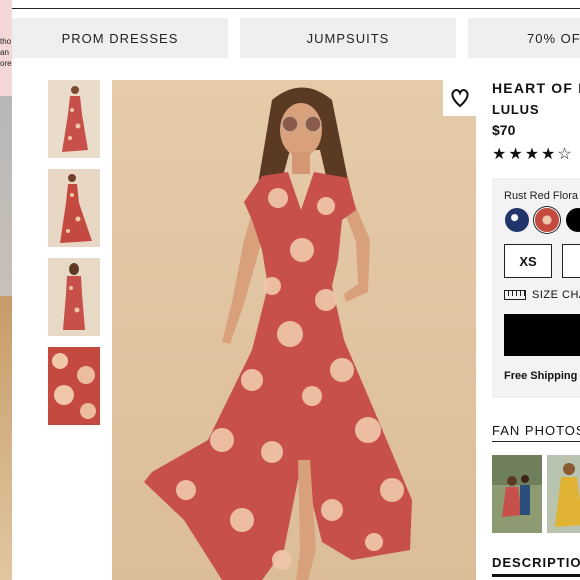 The image size is (580, 580). Describe the element at coordinates (120, 38) in the screenshot. I see `category-prom-dresses: PROM DRESSES` at that location.